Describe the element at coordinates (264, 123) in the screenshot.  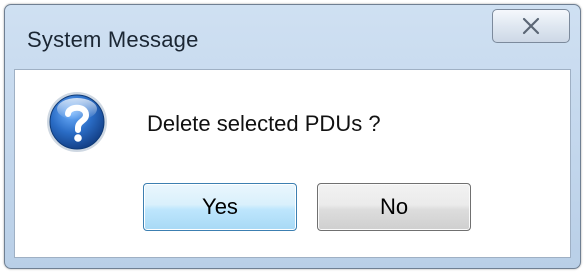
I see `dialog-message: Delete selected PDUs ?` at that location.